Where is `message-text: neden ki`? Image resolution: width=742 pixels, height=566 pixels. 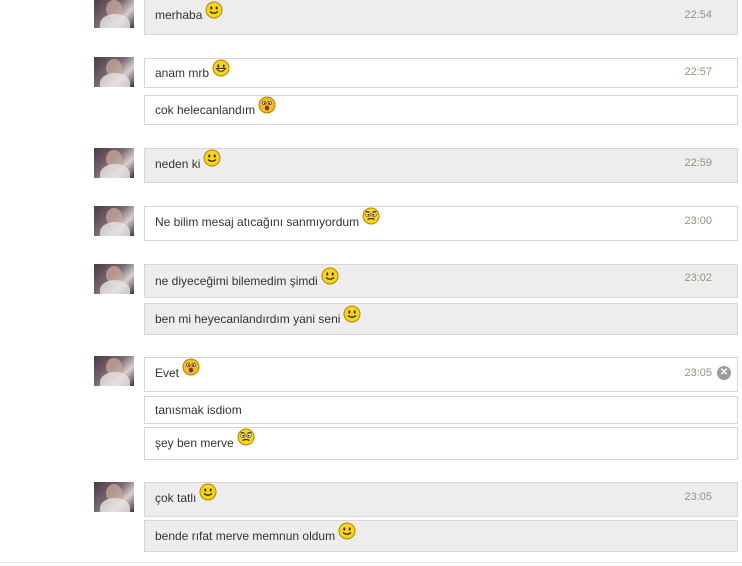 message-text: neden ki is located at coordinates (178, 164).